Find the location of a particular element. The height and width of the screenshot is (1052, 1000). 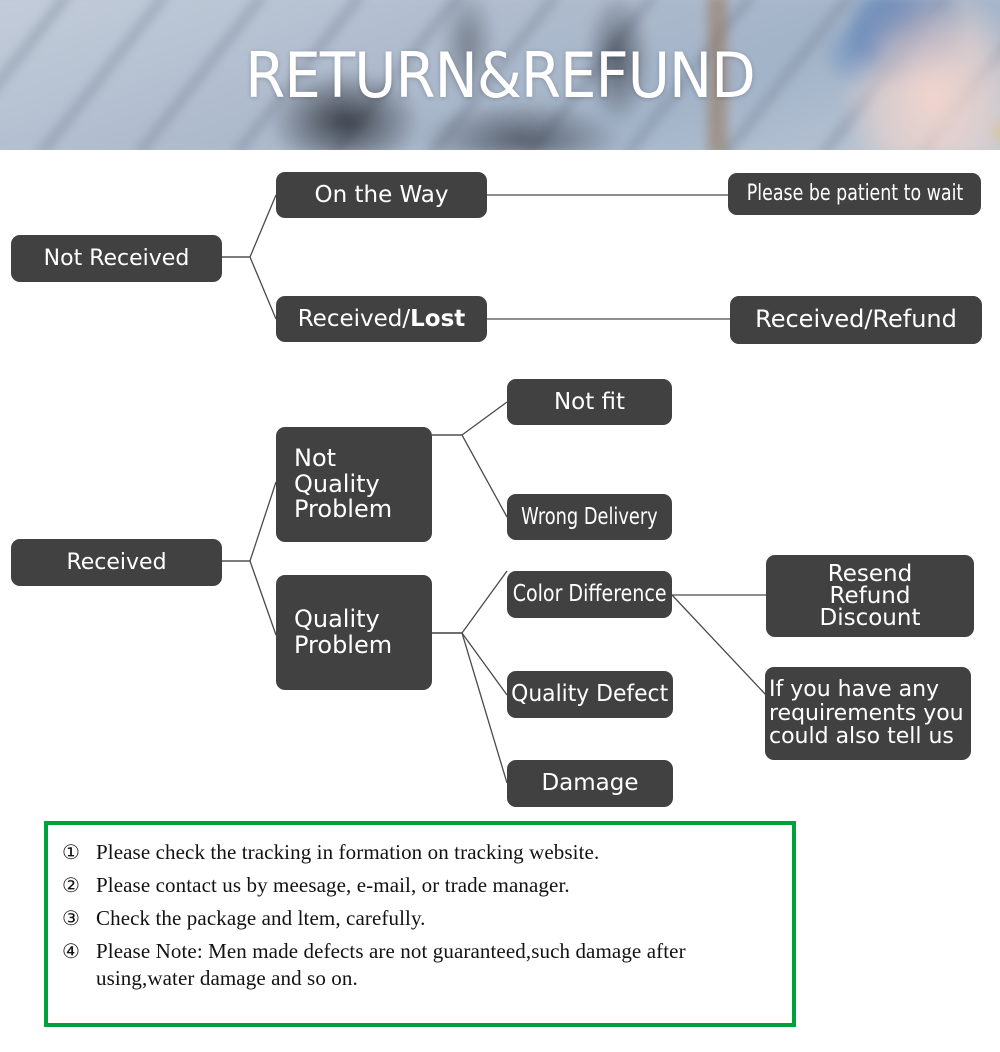

node-please-be-patient: Please be patient to wait is located at coordinates (854, 194).